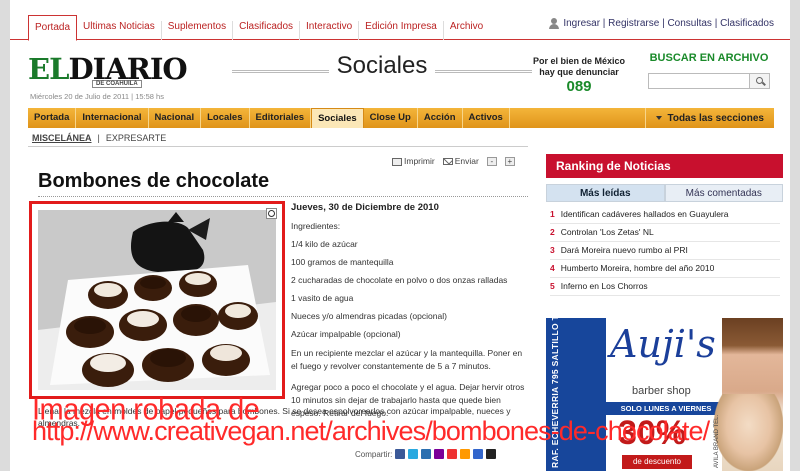 This screenshot has width=800, height=471. Describe the element at coordinates (117, 84) in the screenshot. I see `logo-sub: DE COAHUILA` at that location.